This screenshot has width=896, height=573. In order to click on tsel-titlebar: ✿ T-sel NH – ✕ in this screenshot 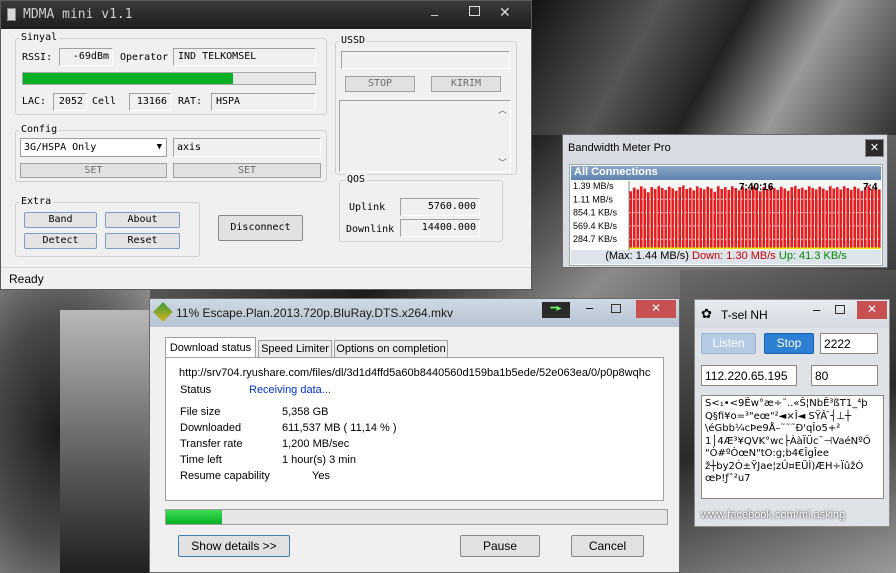, I will do `click(792, 314)`.